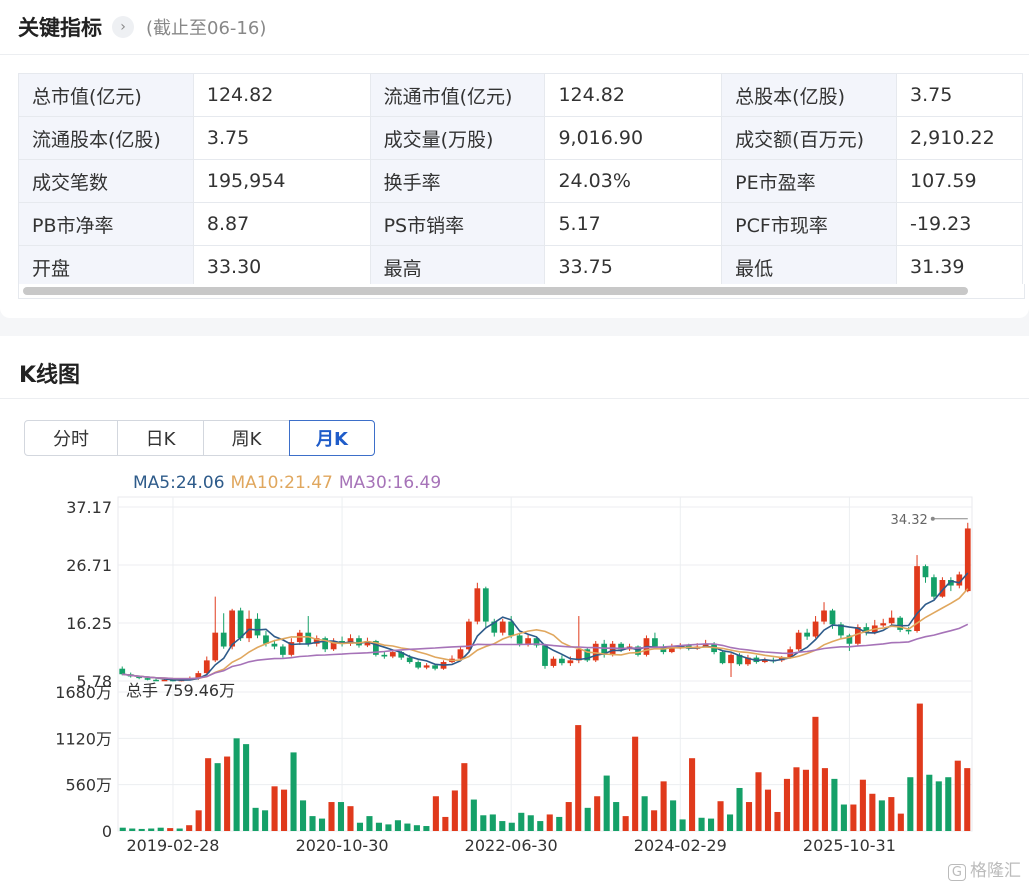 This screenshot has width=1029, height=887. Describe the element at coordinates (281, 267) in the screenshot. I see `metric-value: 33.30` at that location.